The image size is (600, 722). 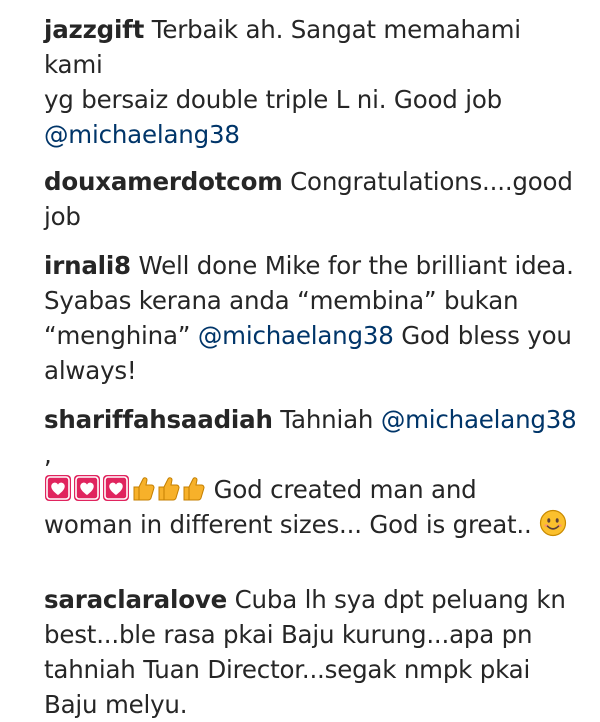 What do you see at coordinates (273, 99) in the screenshot?
I see `comment-text: yg bersaiz double triple L ni. Good job` at bounding box center [273, 99].